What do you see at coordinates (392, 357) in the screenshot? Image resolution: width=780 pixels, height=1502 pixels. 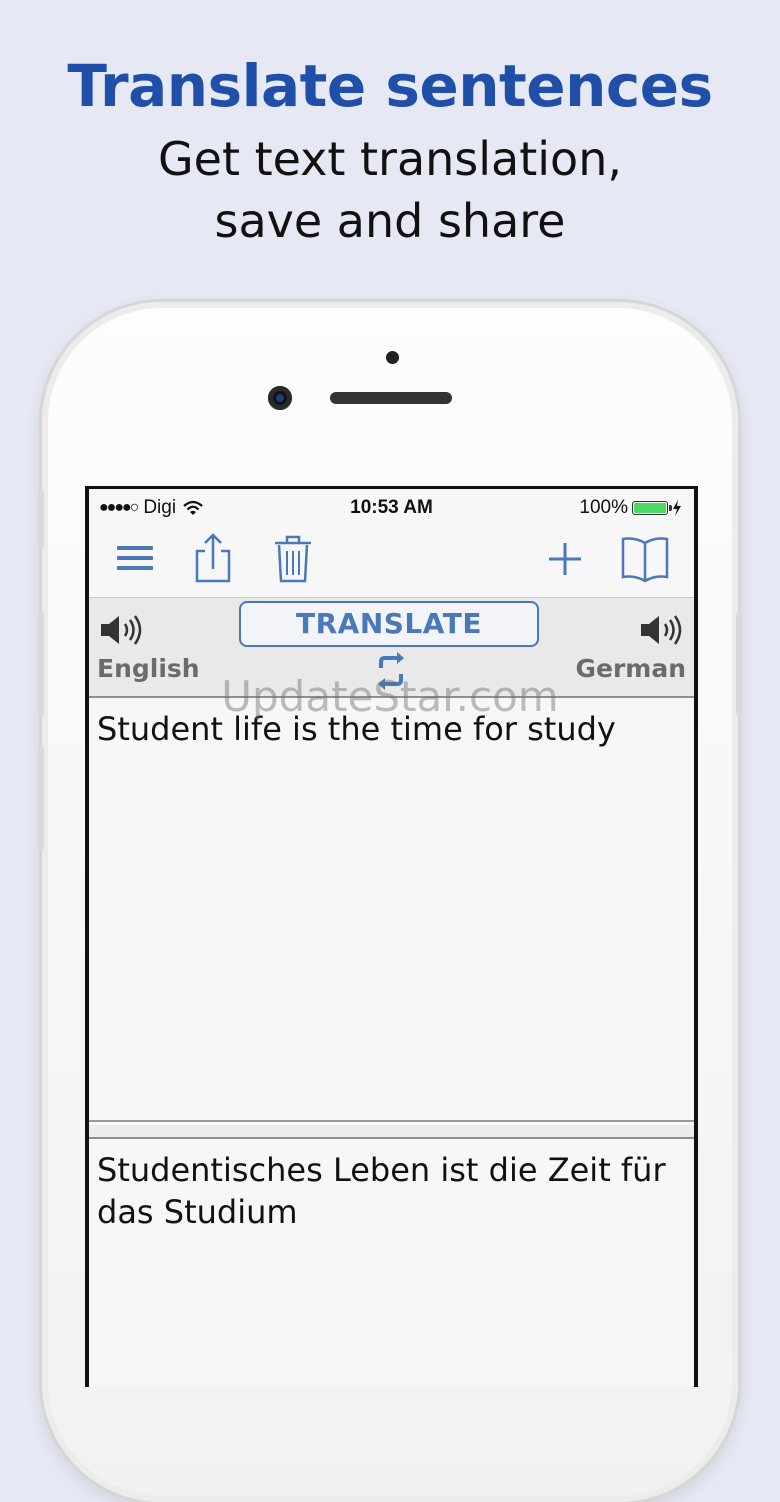 I see `proximity-sensor` at bounding box center [392, 357].